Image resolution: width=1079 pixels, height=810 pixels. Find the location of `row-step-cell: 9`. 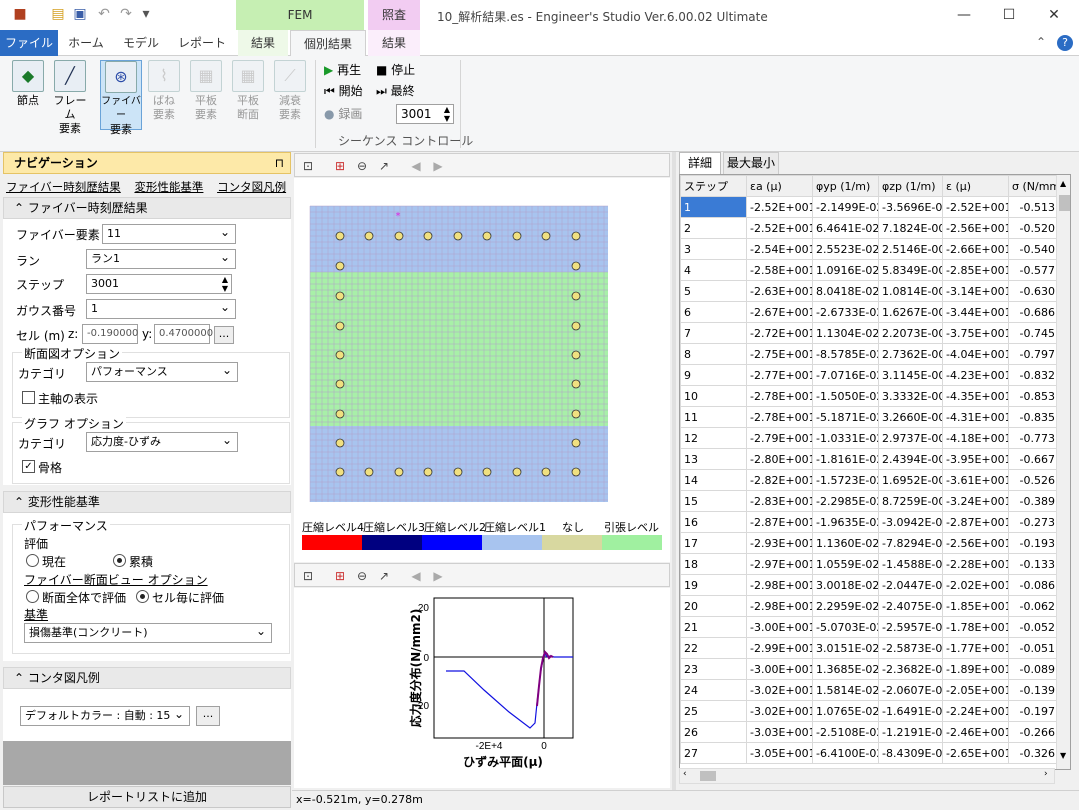

row-step-cell: 9 is located at coordinates (713, 375).